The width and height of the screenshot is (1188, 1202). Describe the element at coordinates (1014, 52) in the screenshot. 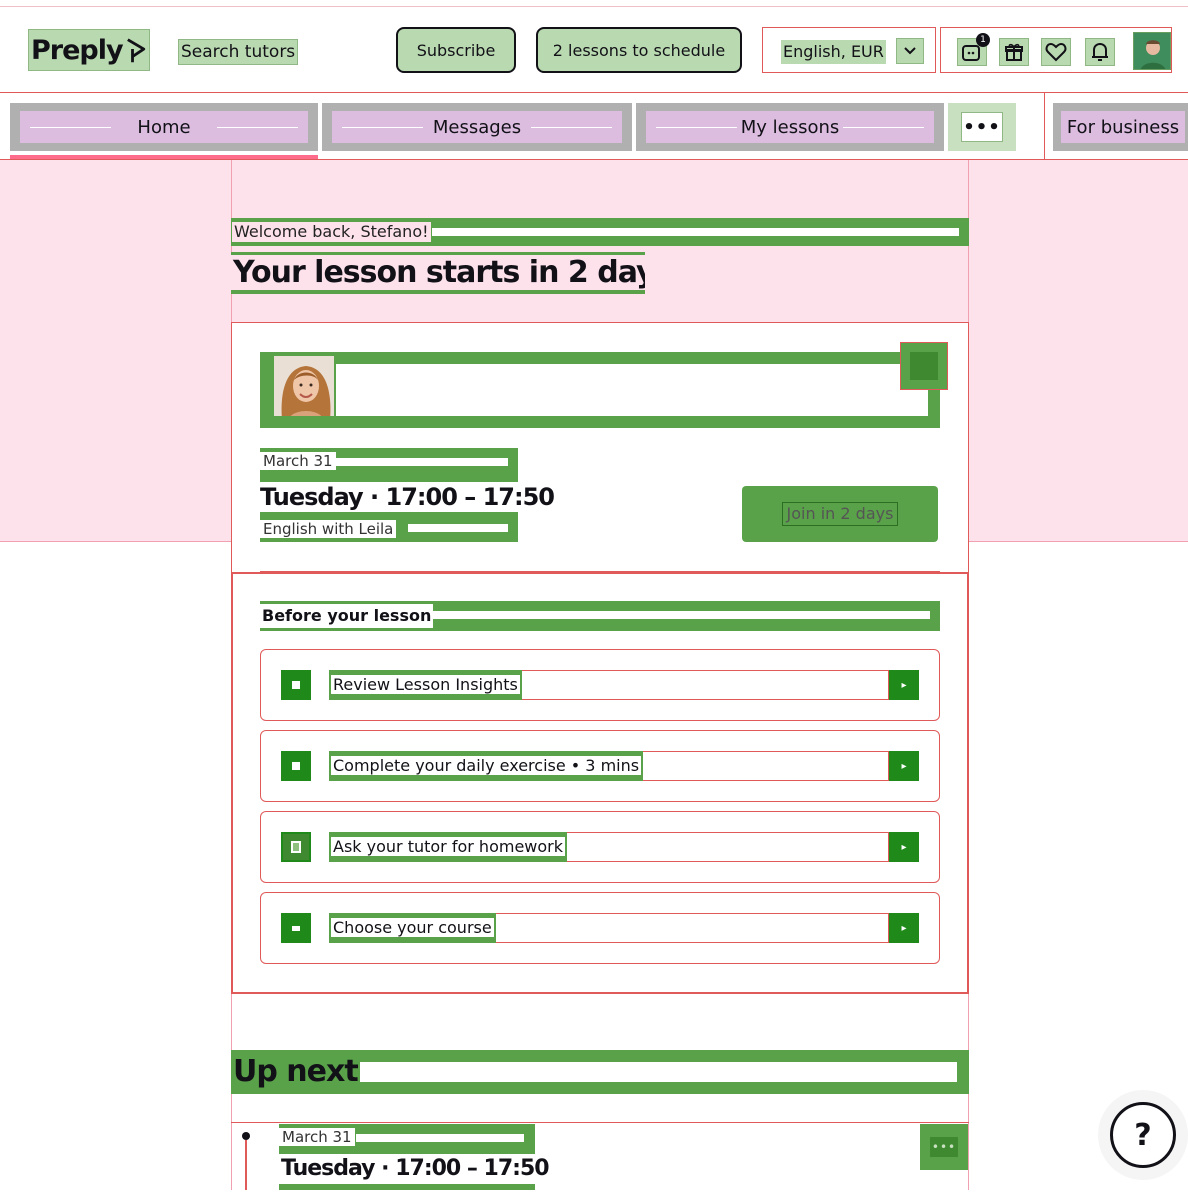

I see `gift-icon` at that location.